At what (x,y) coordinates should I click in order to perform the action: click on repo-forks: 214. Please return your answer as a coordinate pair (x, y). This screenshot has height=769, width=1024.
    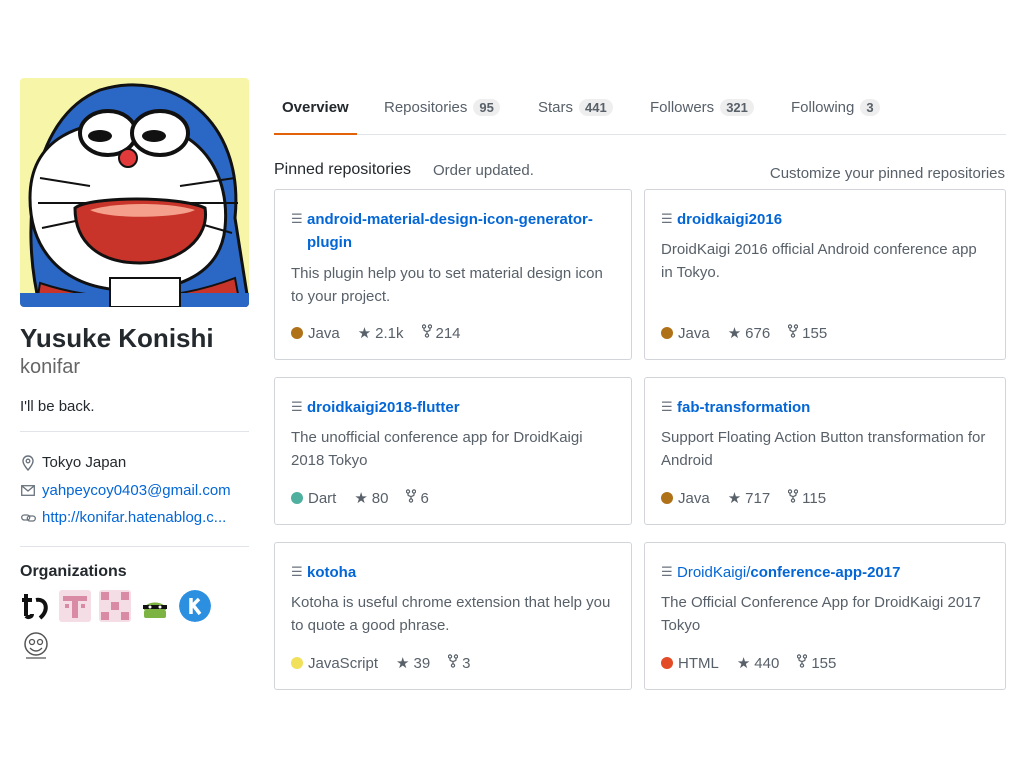
    Looking at the image, I should click on (441, 333).